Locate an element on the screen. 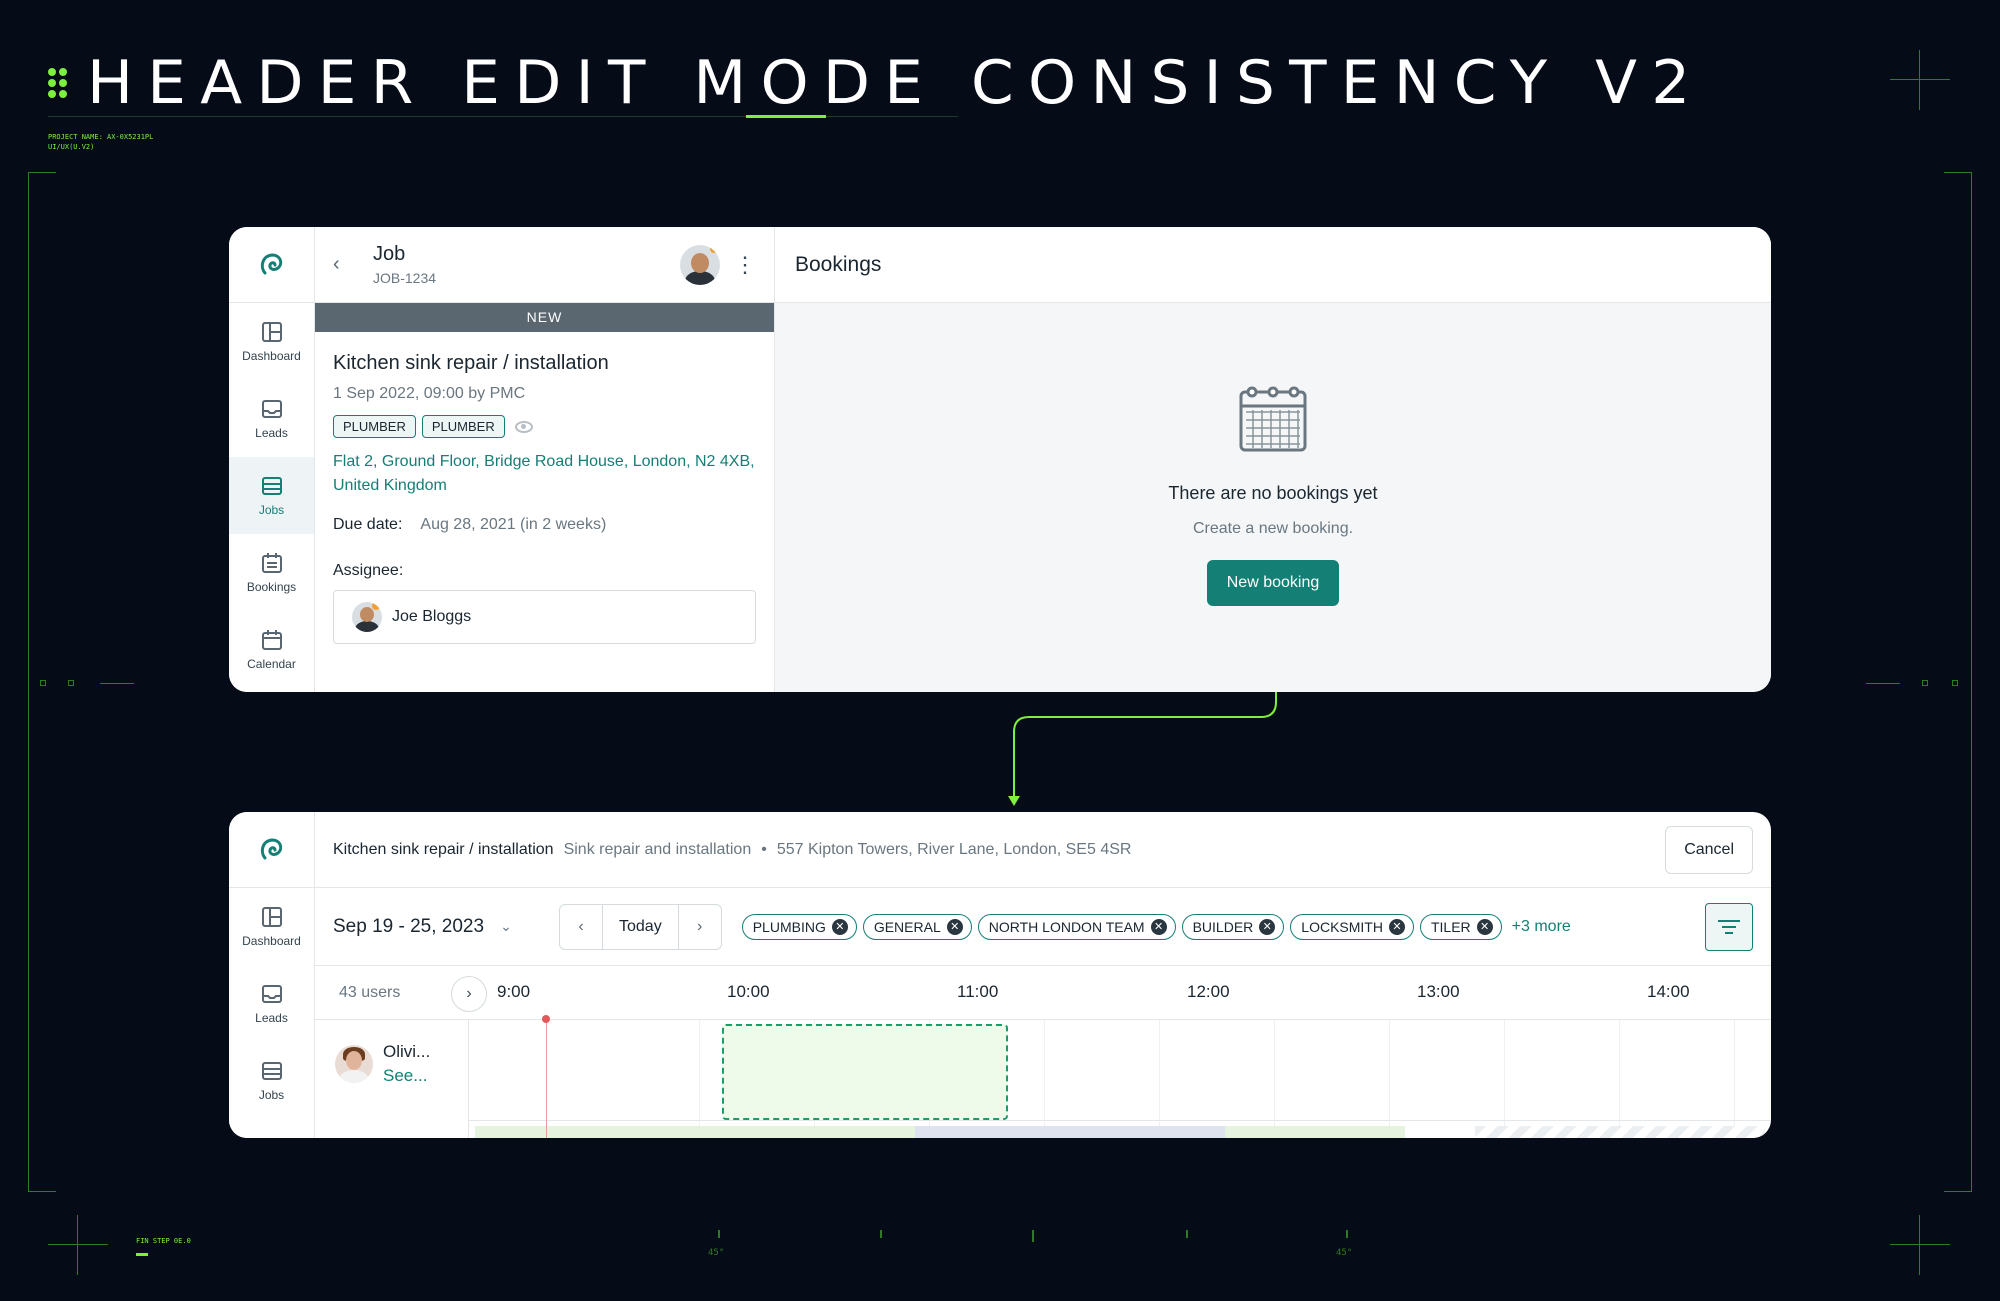 The width and height of the screenshot is (2000, 1301). due-date: Due date: Aug 28, 2021 (in 2 weeks) is located at coordinates (544, 525).